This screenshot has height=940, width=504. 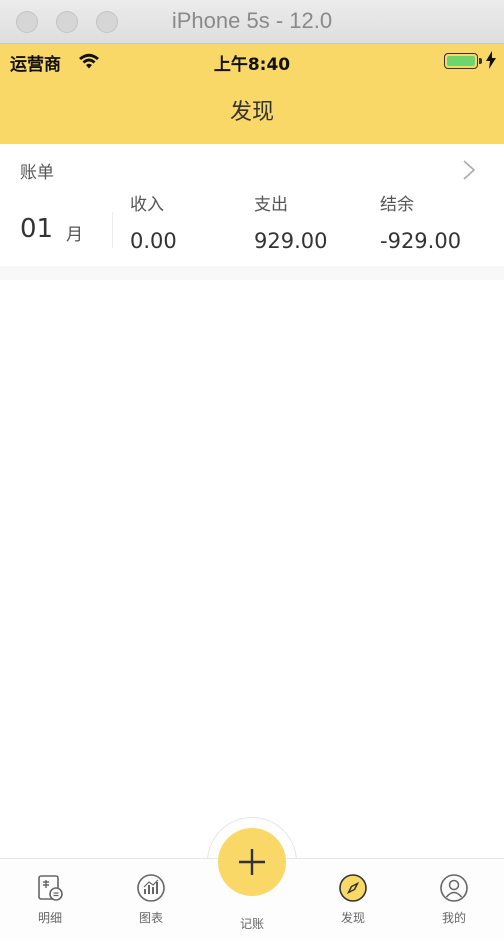 I want to click on income-value: 0.00, so click(x=153, y=241).